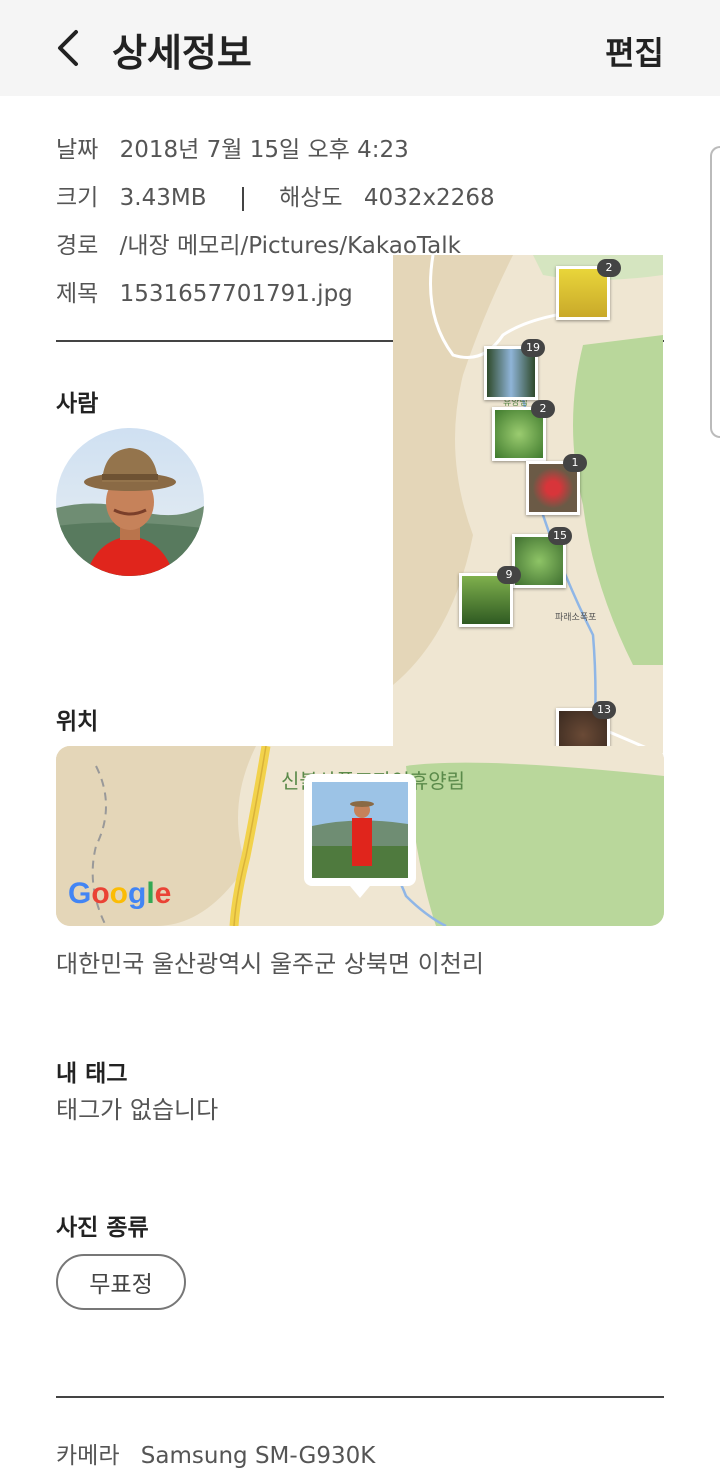 The width and height of the screenshot is (720, 1480). Describe the element at coordinates (77, 722) in the screenshot. I see `location-section-title: 위치` at that location.